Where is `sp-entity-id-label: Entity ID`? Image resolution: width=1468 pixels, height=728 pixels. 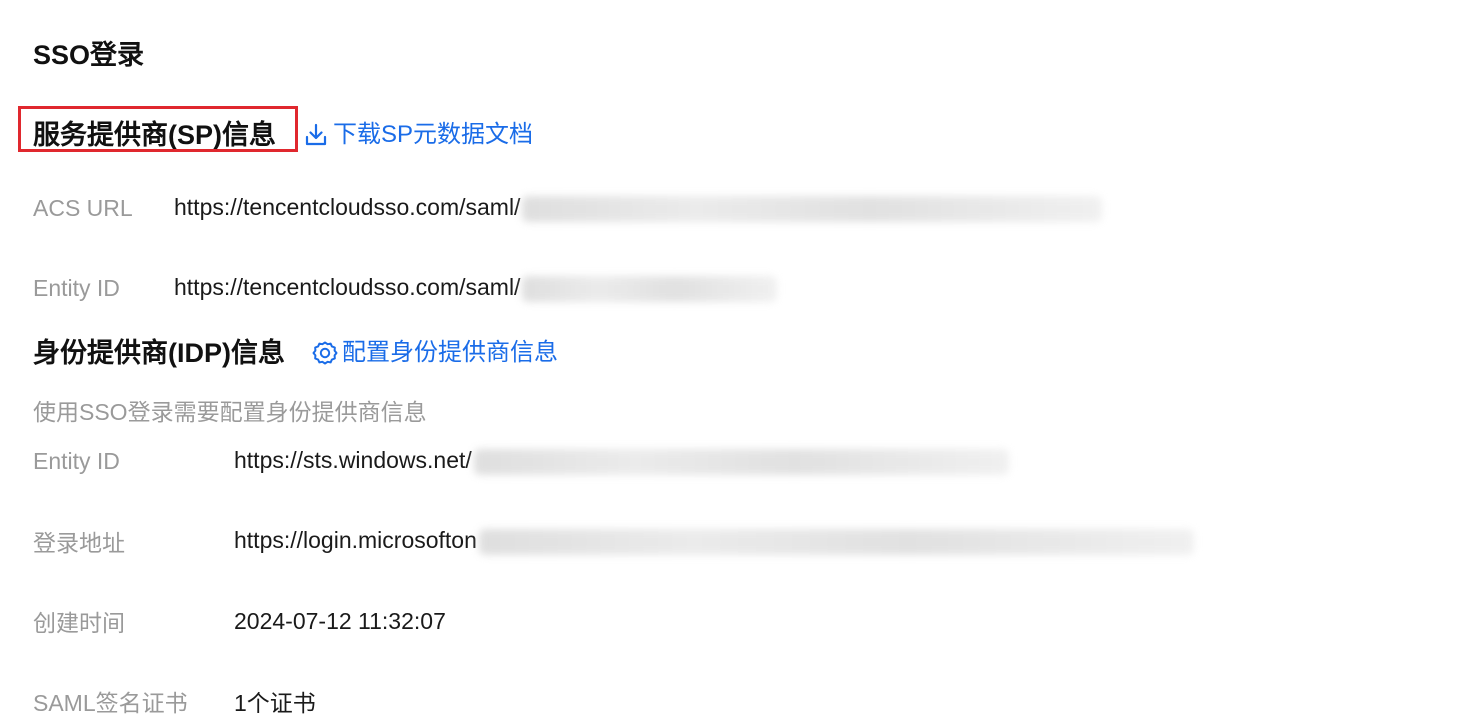
sp-entity-id-label: Entity ID is located at coordinates (76, 287).